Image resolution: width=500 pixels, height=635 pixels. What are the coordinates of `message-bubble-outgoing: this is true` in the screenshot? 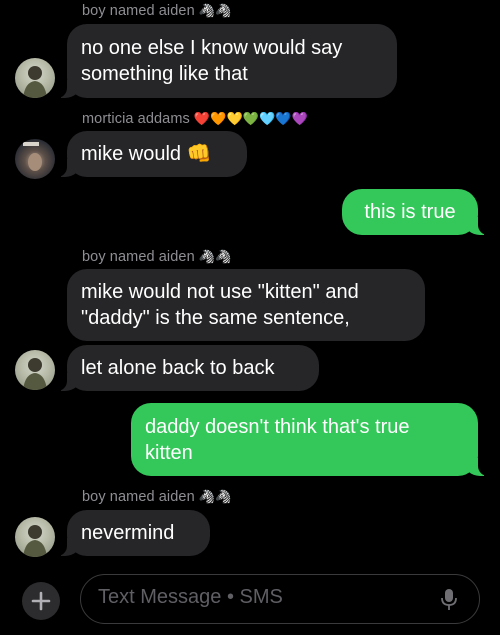 It's located at (416, 212).